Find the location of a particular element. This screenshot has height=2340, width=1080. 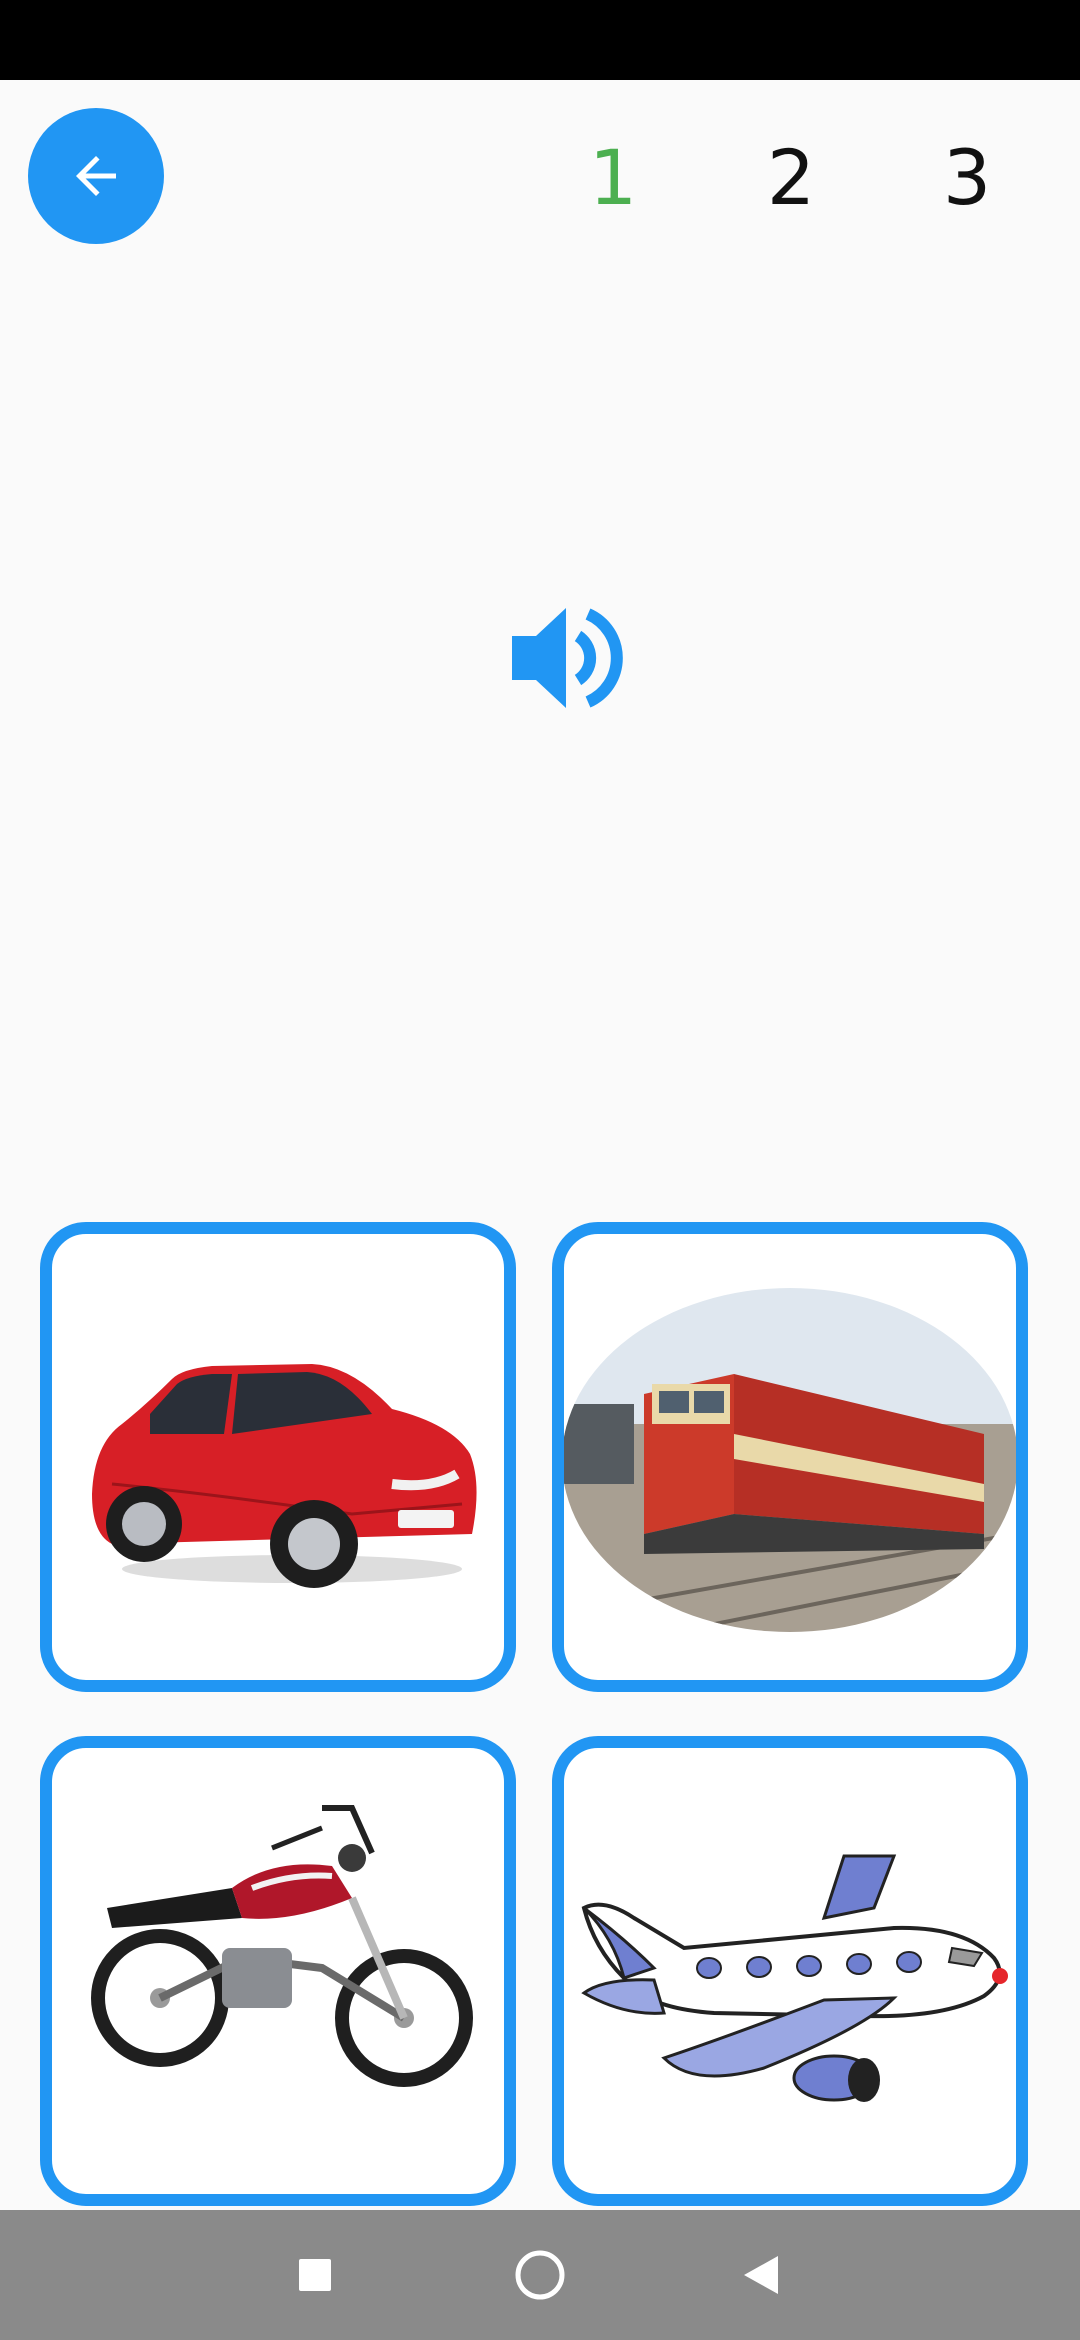

choice-card-airplane is located at coordinates (790, 1971).